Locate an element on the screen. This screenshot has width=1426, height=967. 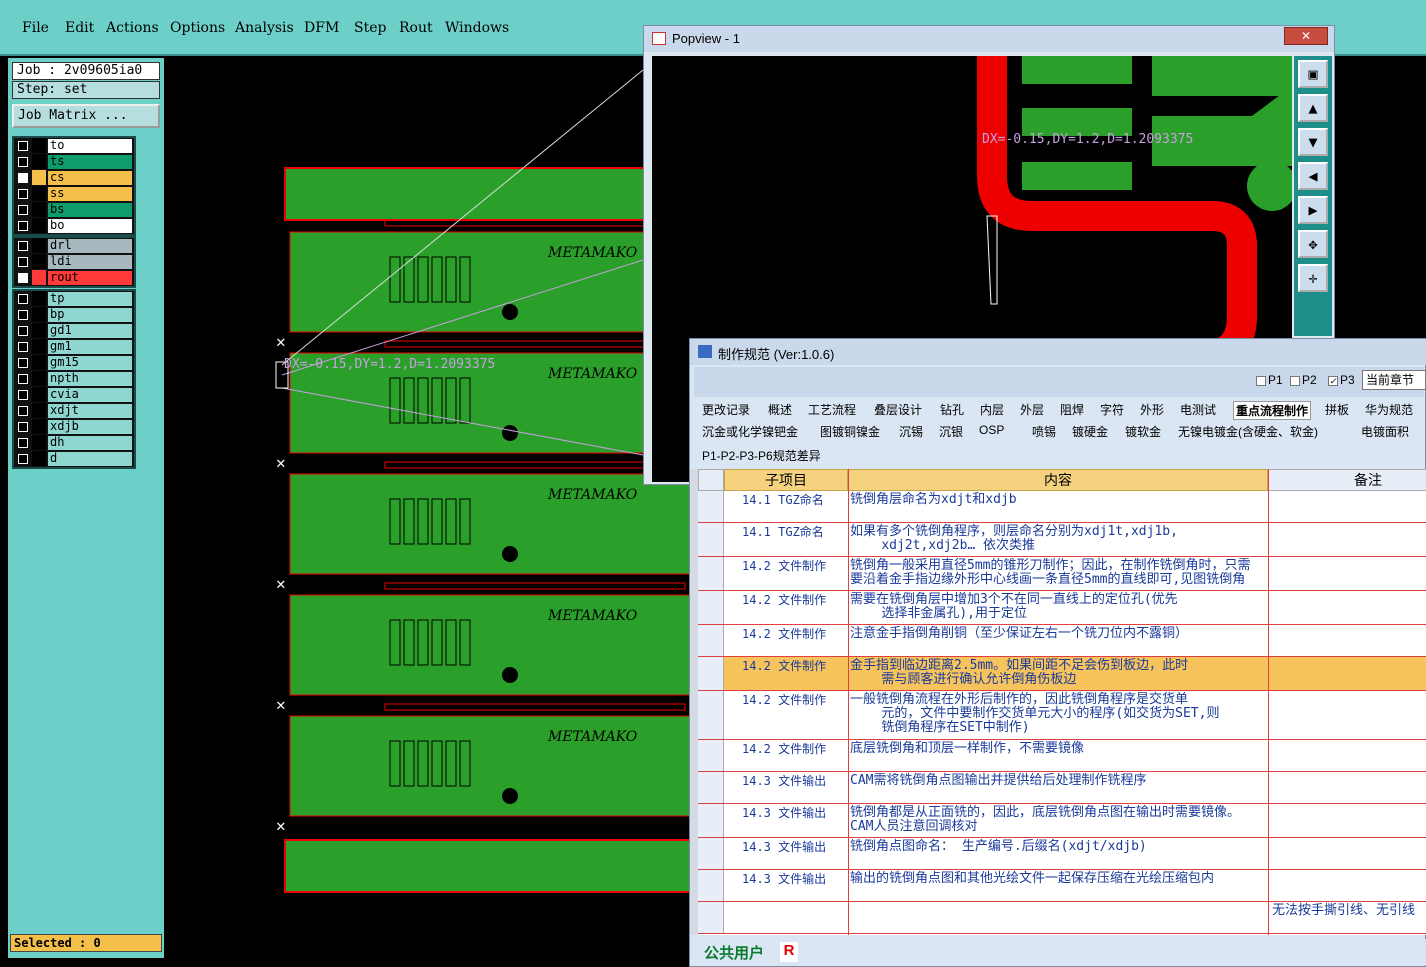
layer-name: bp is located at coordinates (90, 315).